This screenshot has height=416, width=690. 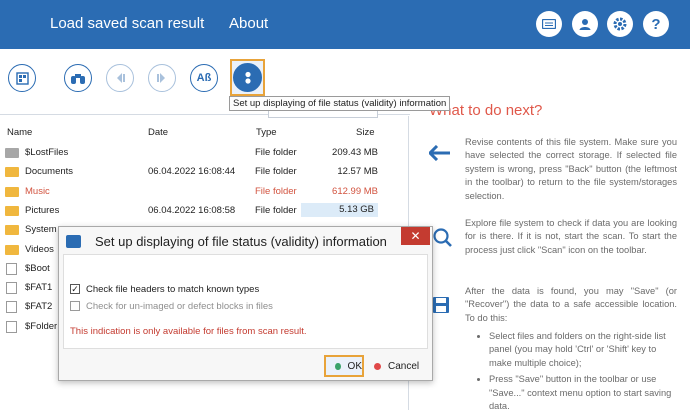 What do you see at coordinates (37, 268) in the screenshot?
I see `cell-name: $Boot` at bounding box center [37, 268].